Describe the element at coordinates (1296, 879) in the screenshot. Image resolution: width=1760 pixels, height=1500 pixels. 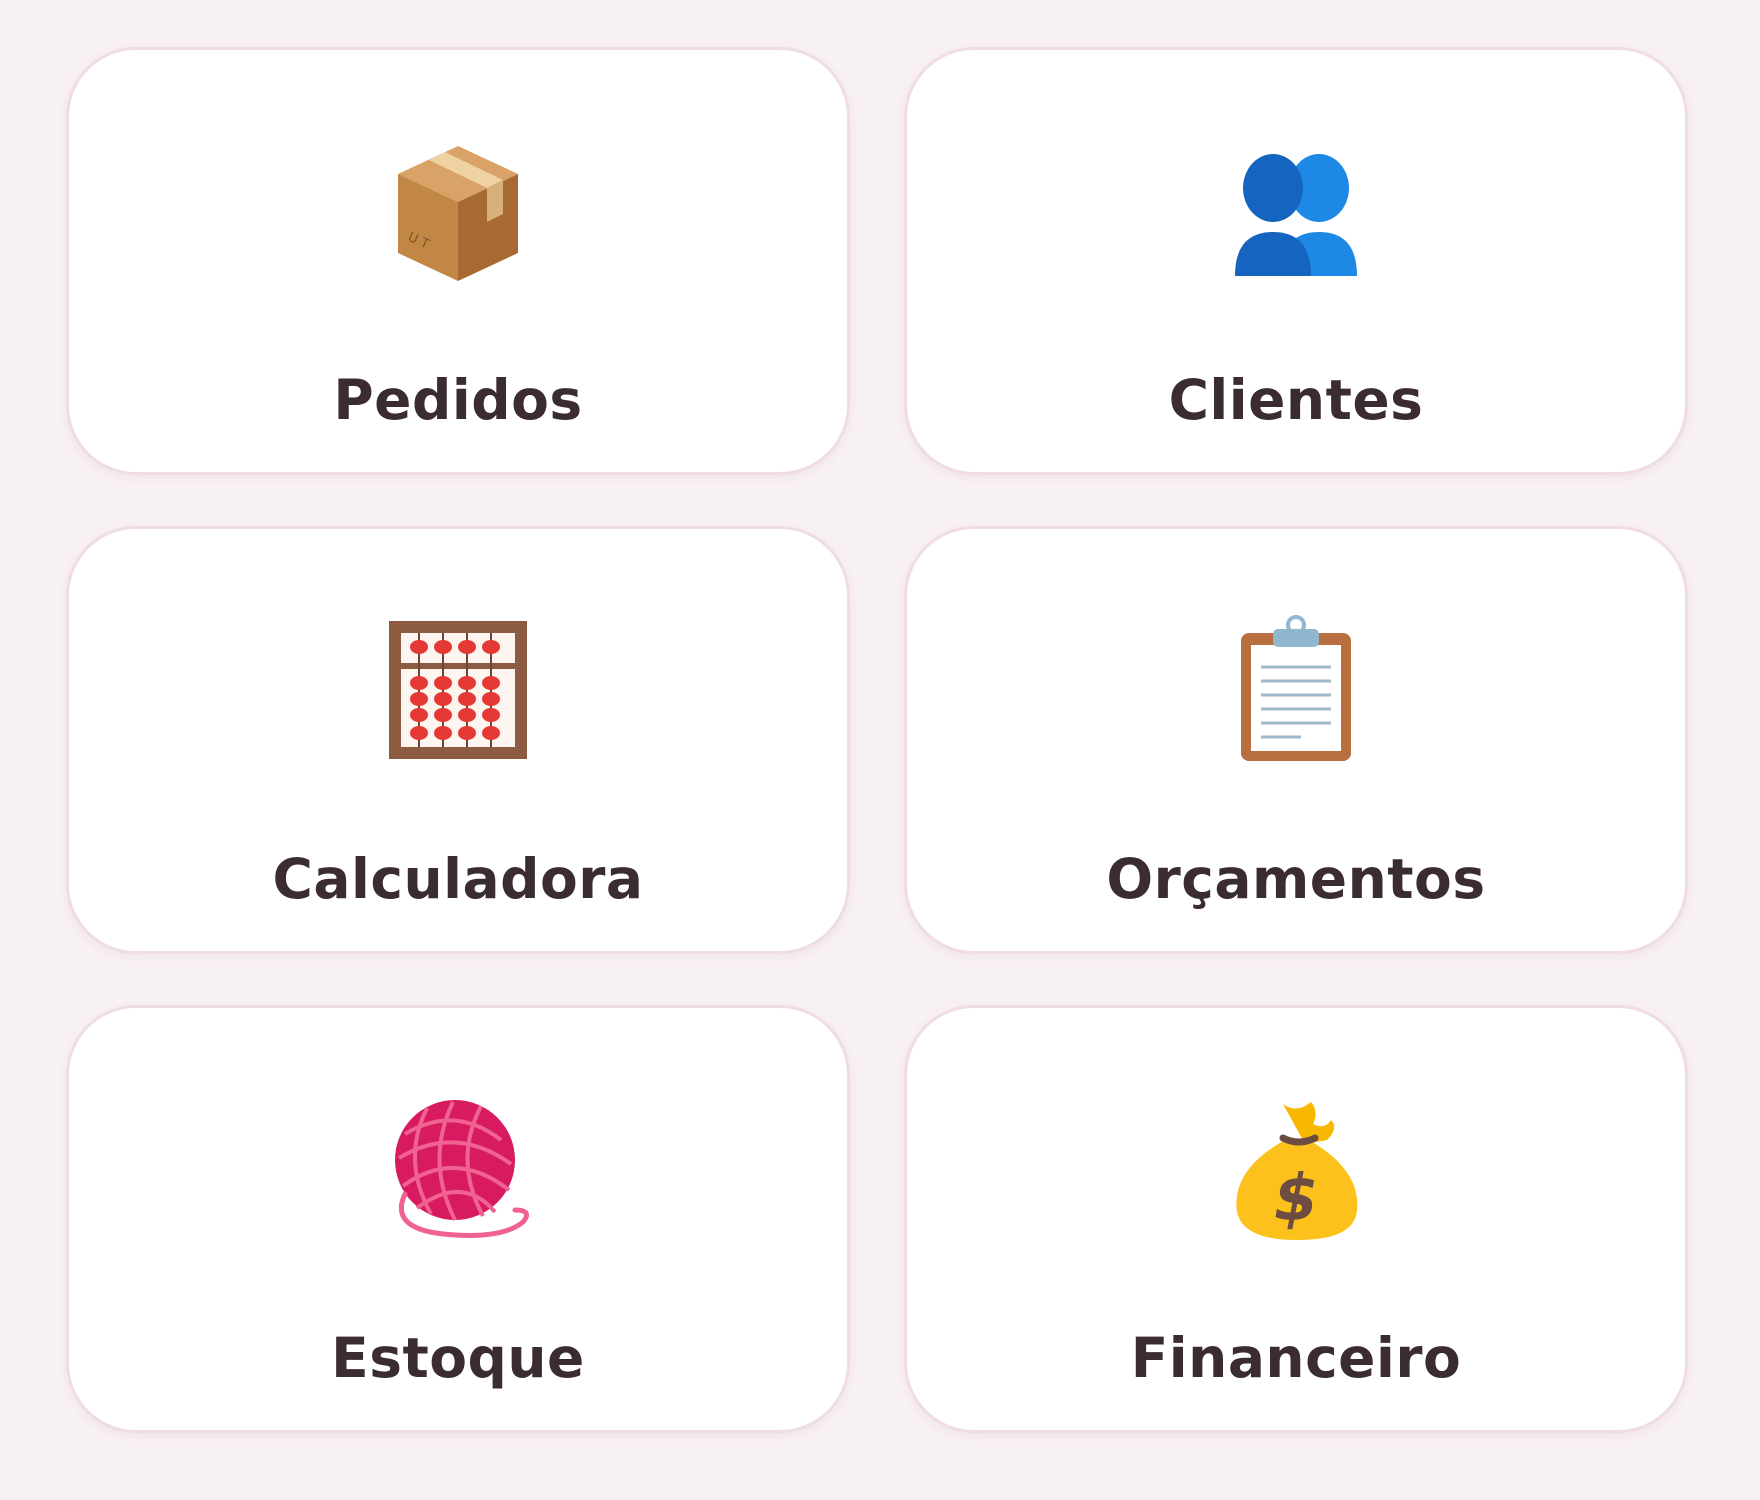
I see `menu-card-label: Orçamentos` at that location.